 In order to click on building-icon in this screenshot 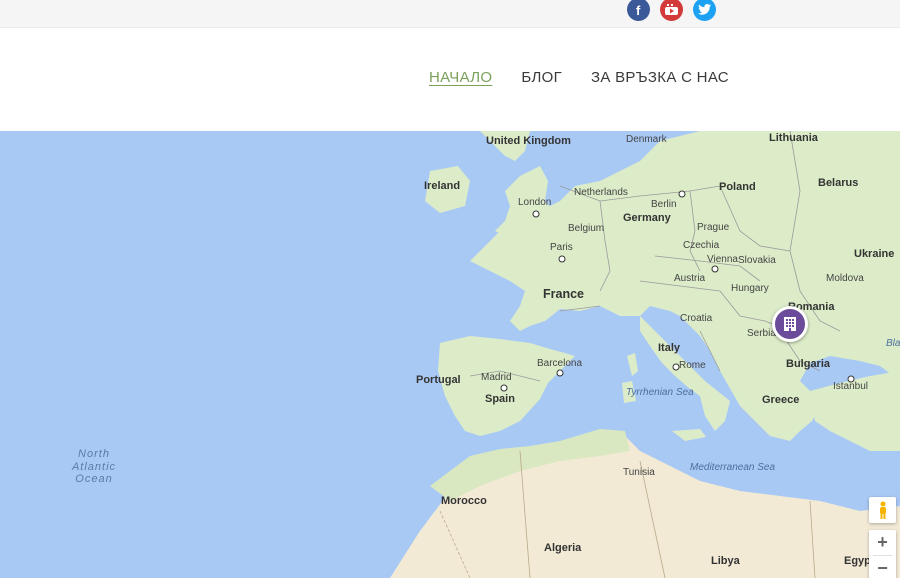, I will do `click(790, 324)`.